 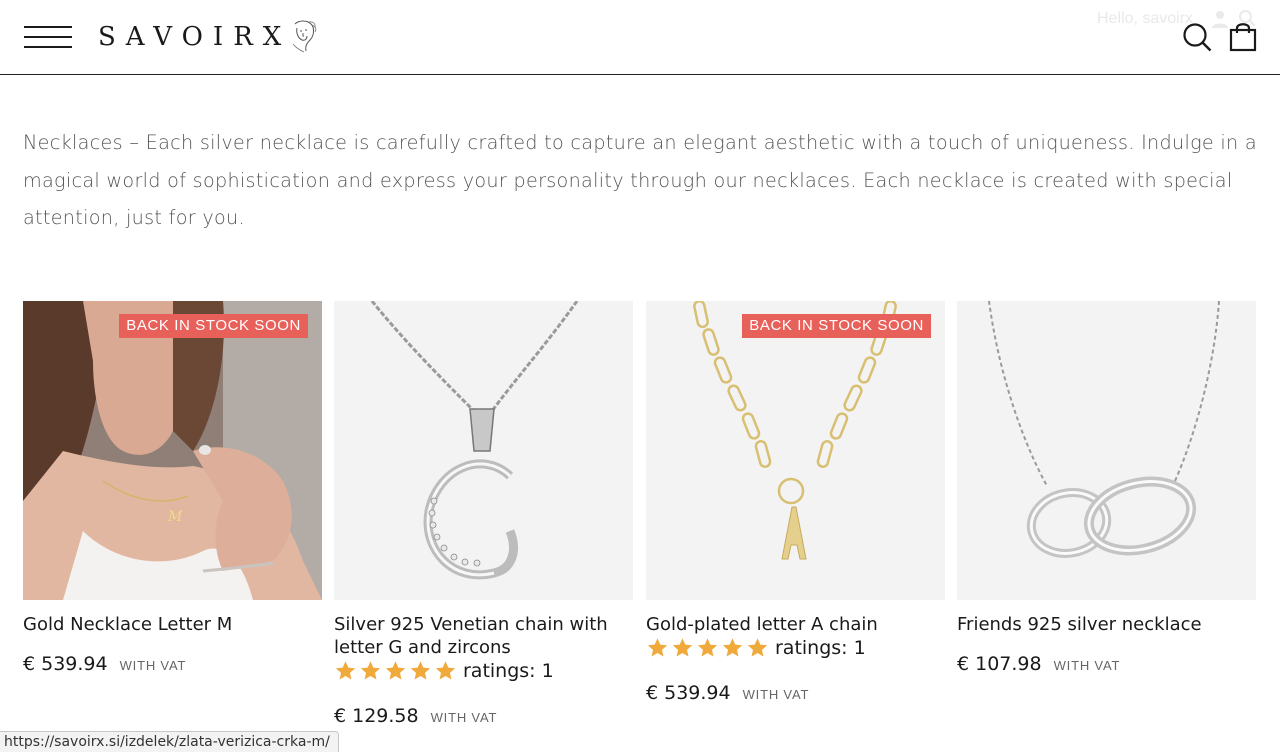 What do you see at coordinates (999, 664) in the screenshot?
I see `product-price: € 107.98` at bounding box center [999, 664].